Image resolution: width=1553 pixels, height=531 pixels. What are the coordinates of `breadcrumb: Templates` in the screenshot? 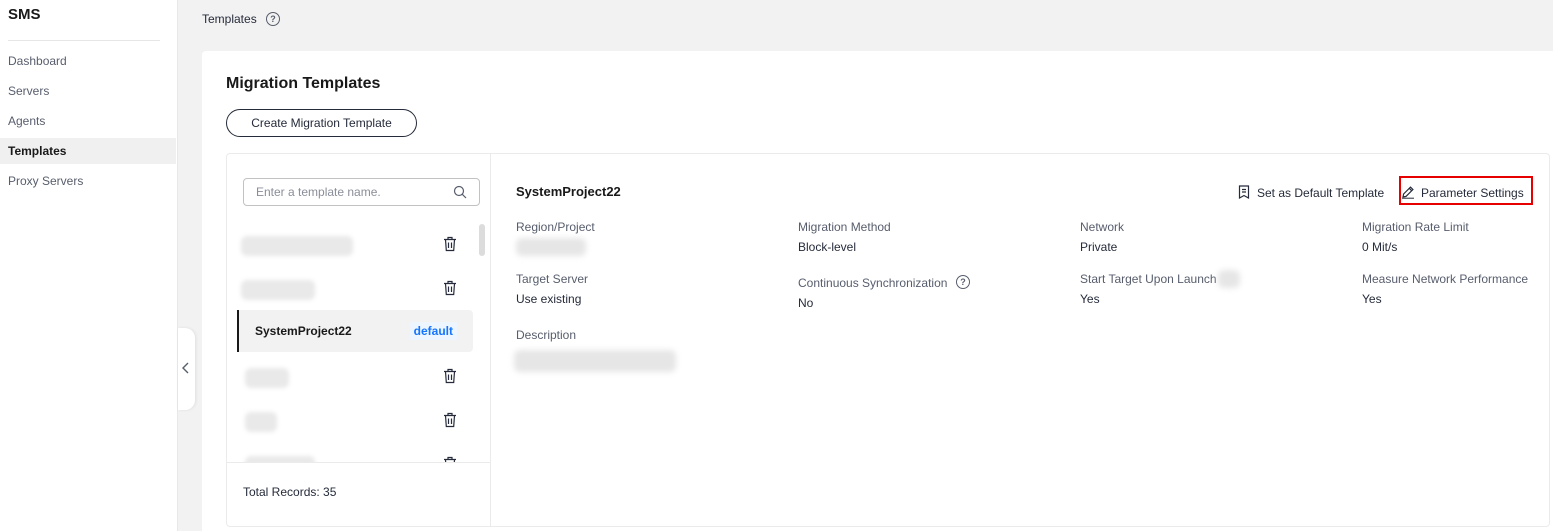 It's located at (229, 19).